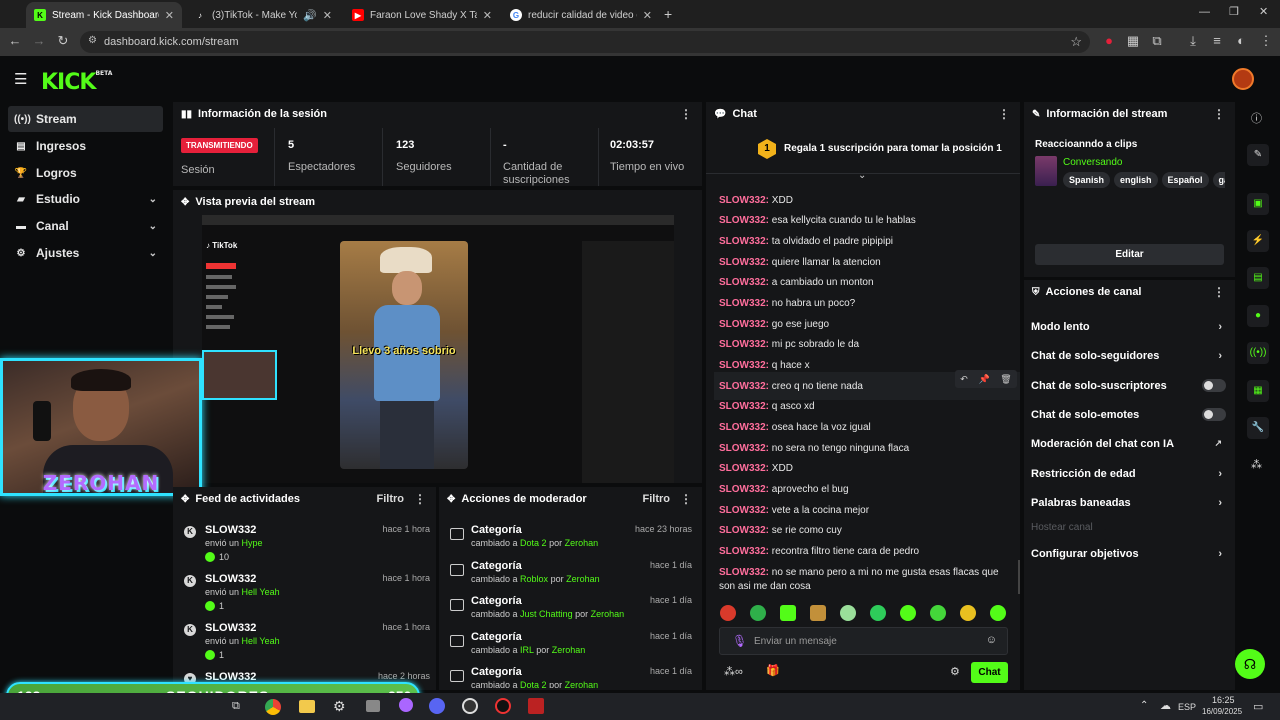  I want to click on site-info-icon: ⚙, so click(92, 40).